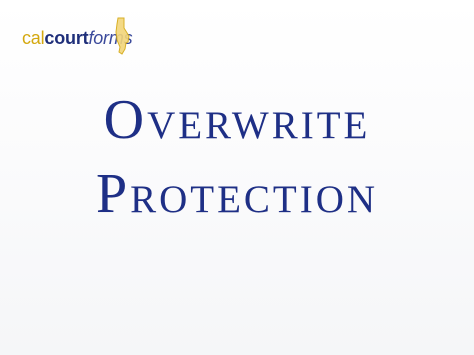  I want to click on title-line-overwrite: Overwrite, so click(237, 120).